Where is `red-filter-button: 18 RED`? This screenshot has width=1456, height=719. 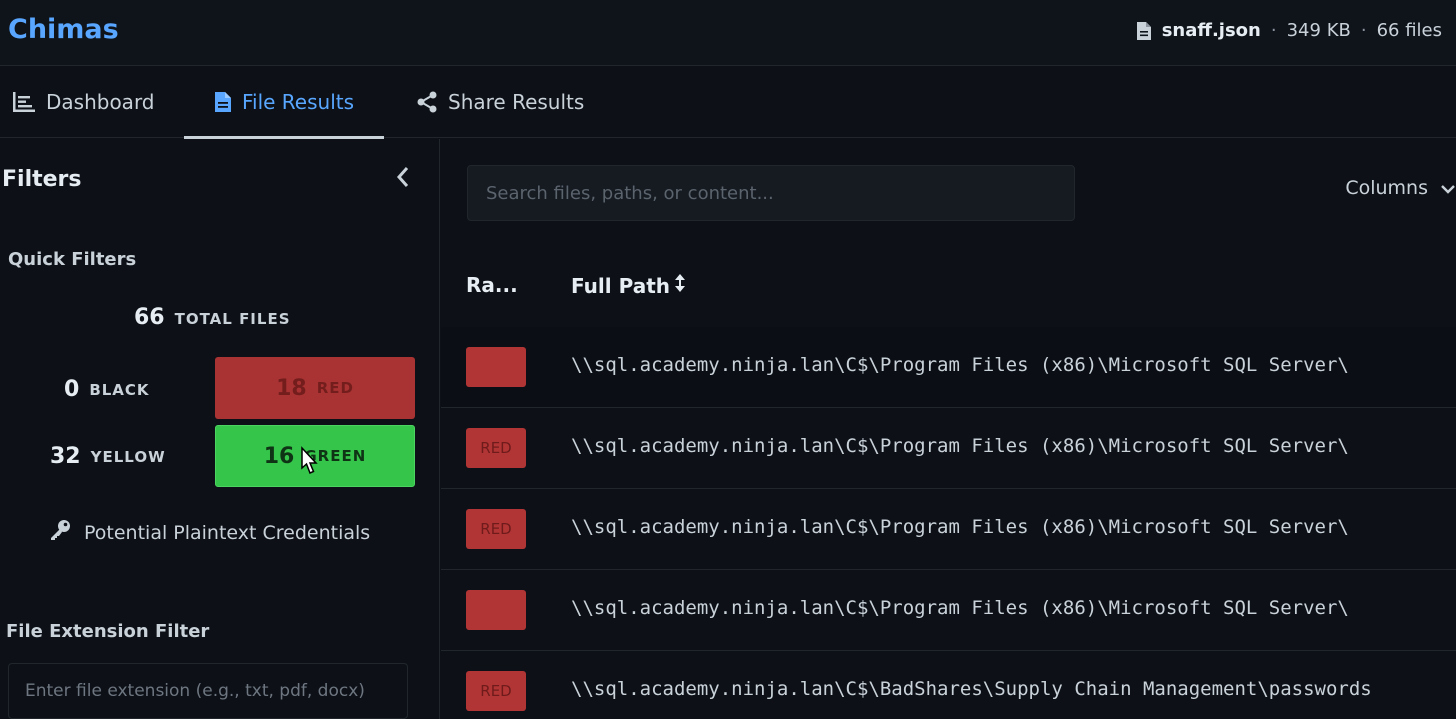
red-filter-button: 18 RED is located at coordinates (315, 388).